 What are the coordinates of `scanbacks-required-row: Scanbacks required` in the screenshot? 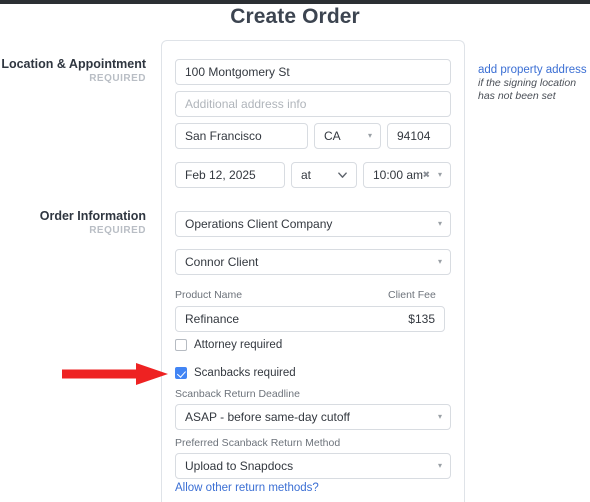 It's located at (235, 373).